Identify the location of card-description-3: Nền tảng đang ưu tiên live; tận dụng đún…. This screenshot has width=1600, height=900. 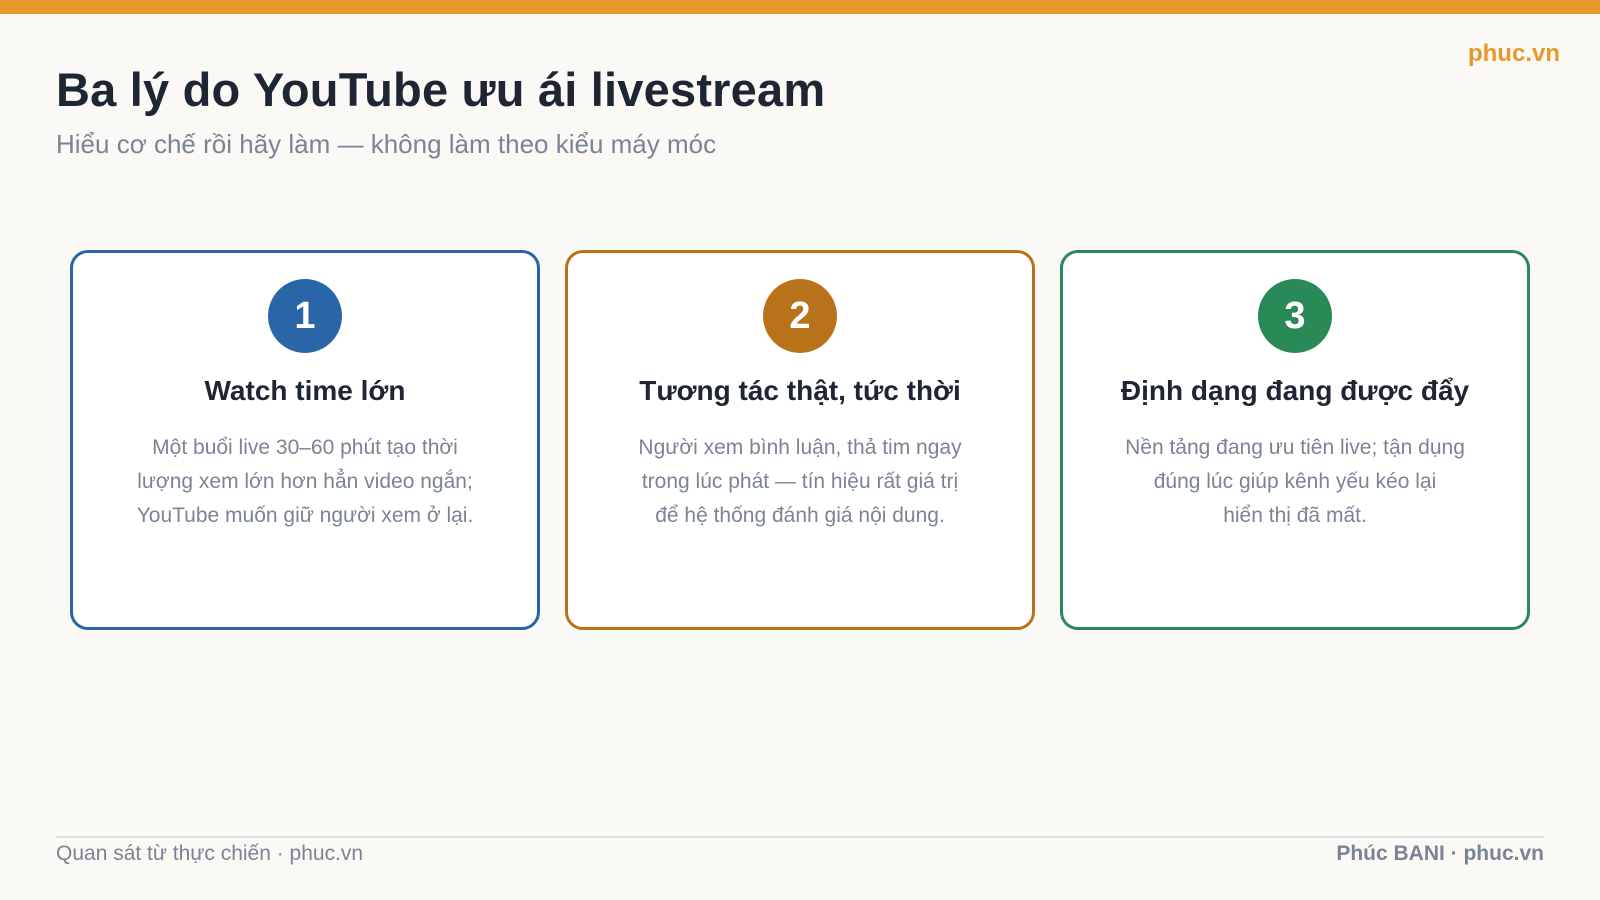
(1295, 481).